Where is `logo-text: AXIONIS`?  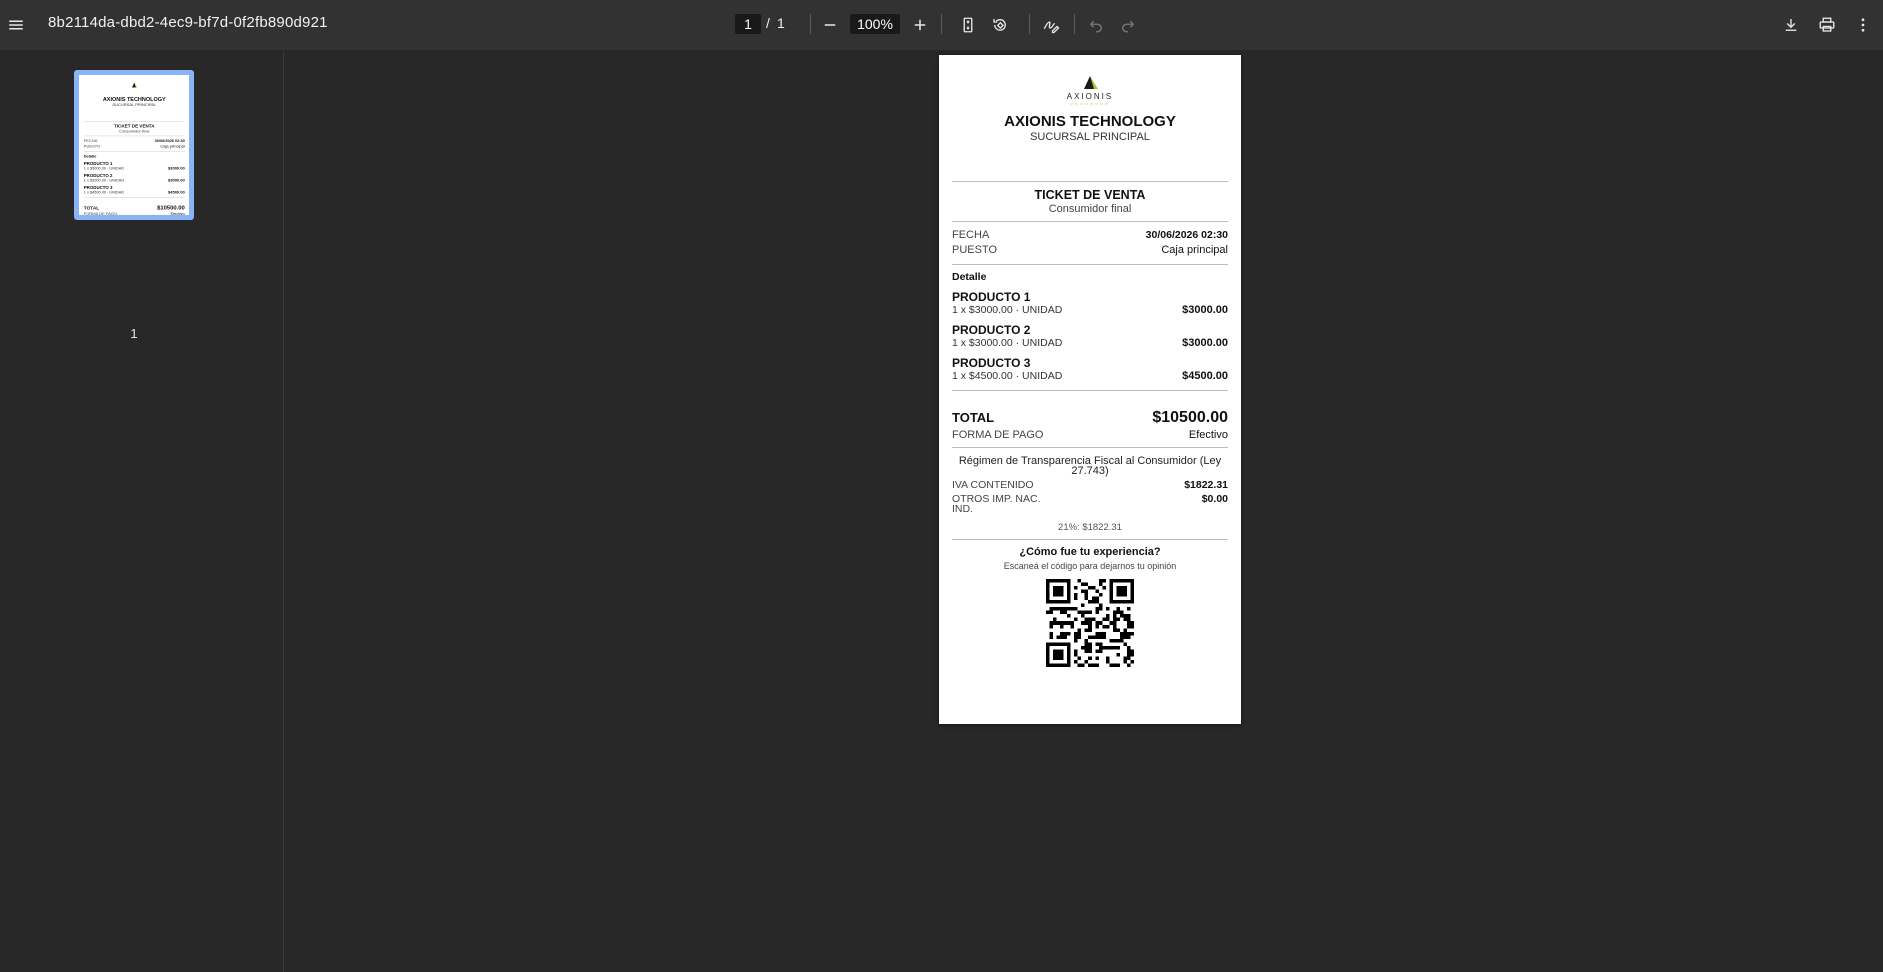
logo-text: AXIONIS is located at coordinates (1090, 96).